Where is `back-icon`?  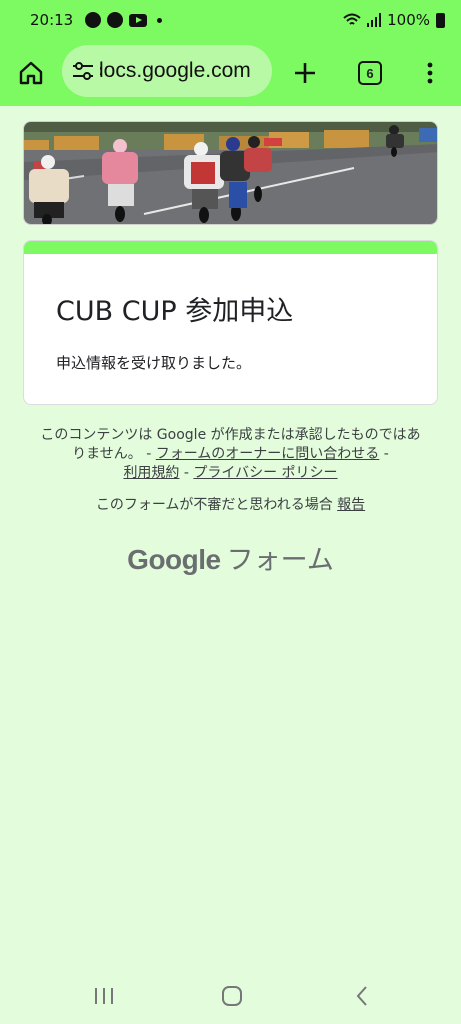 back-icon is located at coordinates (361, 996).